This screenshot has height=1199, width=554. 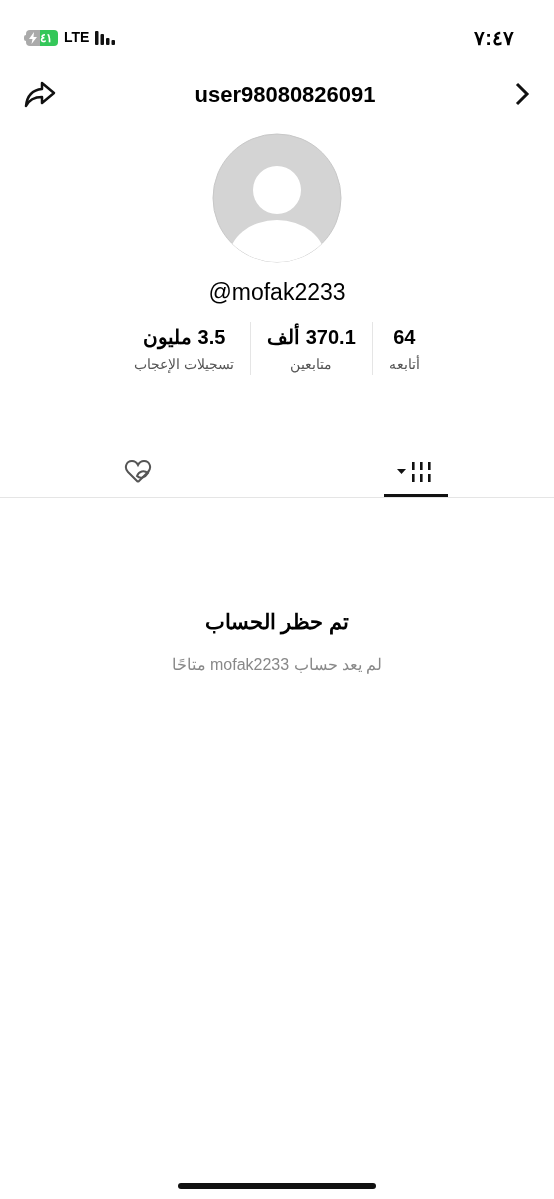 What do you see at coordinates (522, 94) in the screenshot?
I see `chevron-right-icon` at bounding box center [522, 94].